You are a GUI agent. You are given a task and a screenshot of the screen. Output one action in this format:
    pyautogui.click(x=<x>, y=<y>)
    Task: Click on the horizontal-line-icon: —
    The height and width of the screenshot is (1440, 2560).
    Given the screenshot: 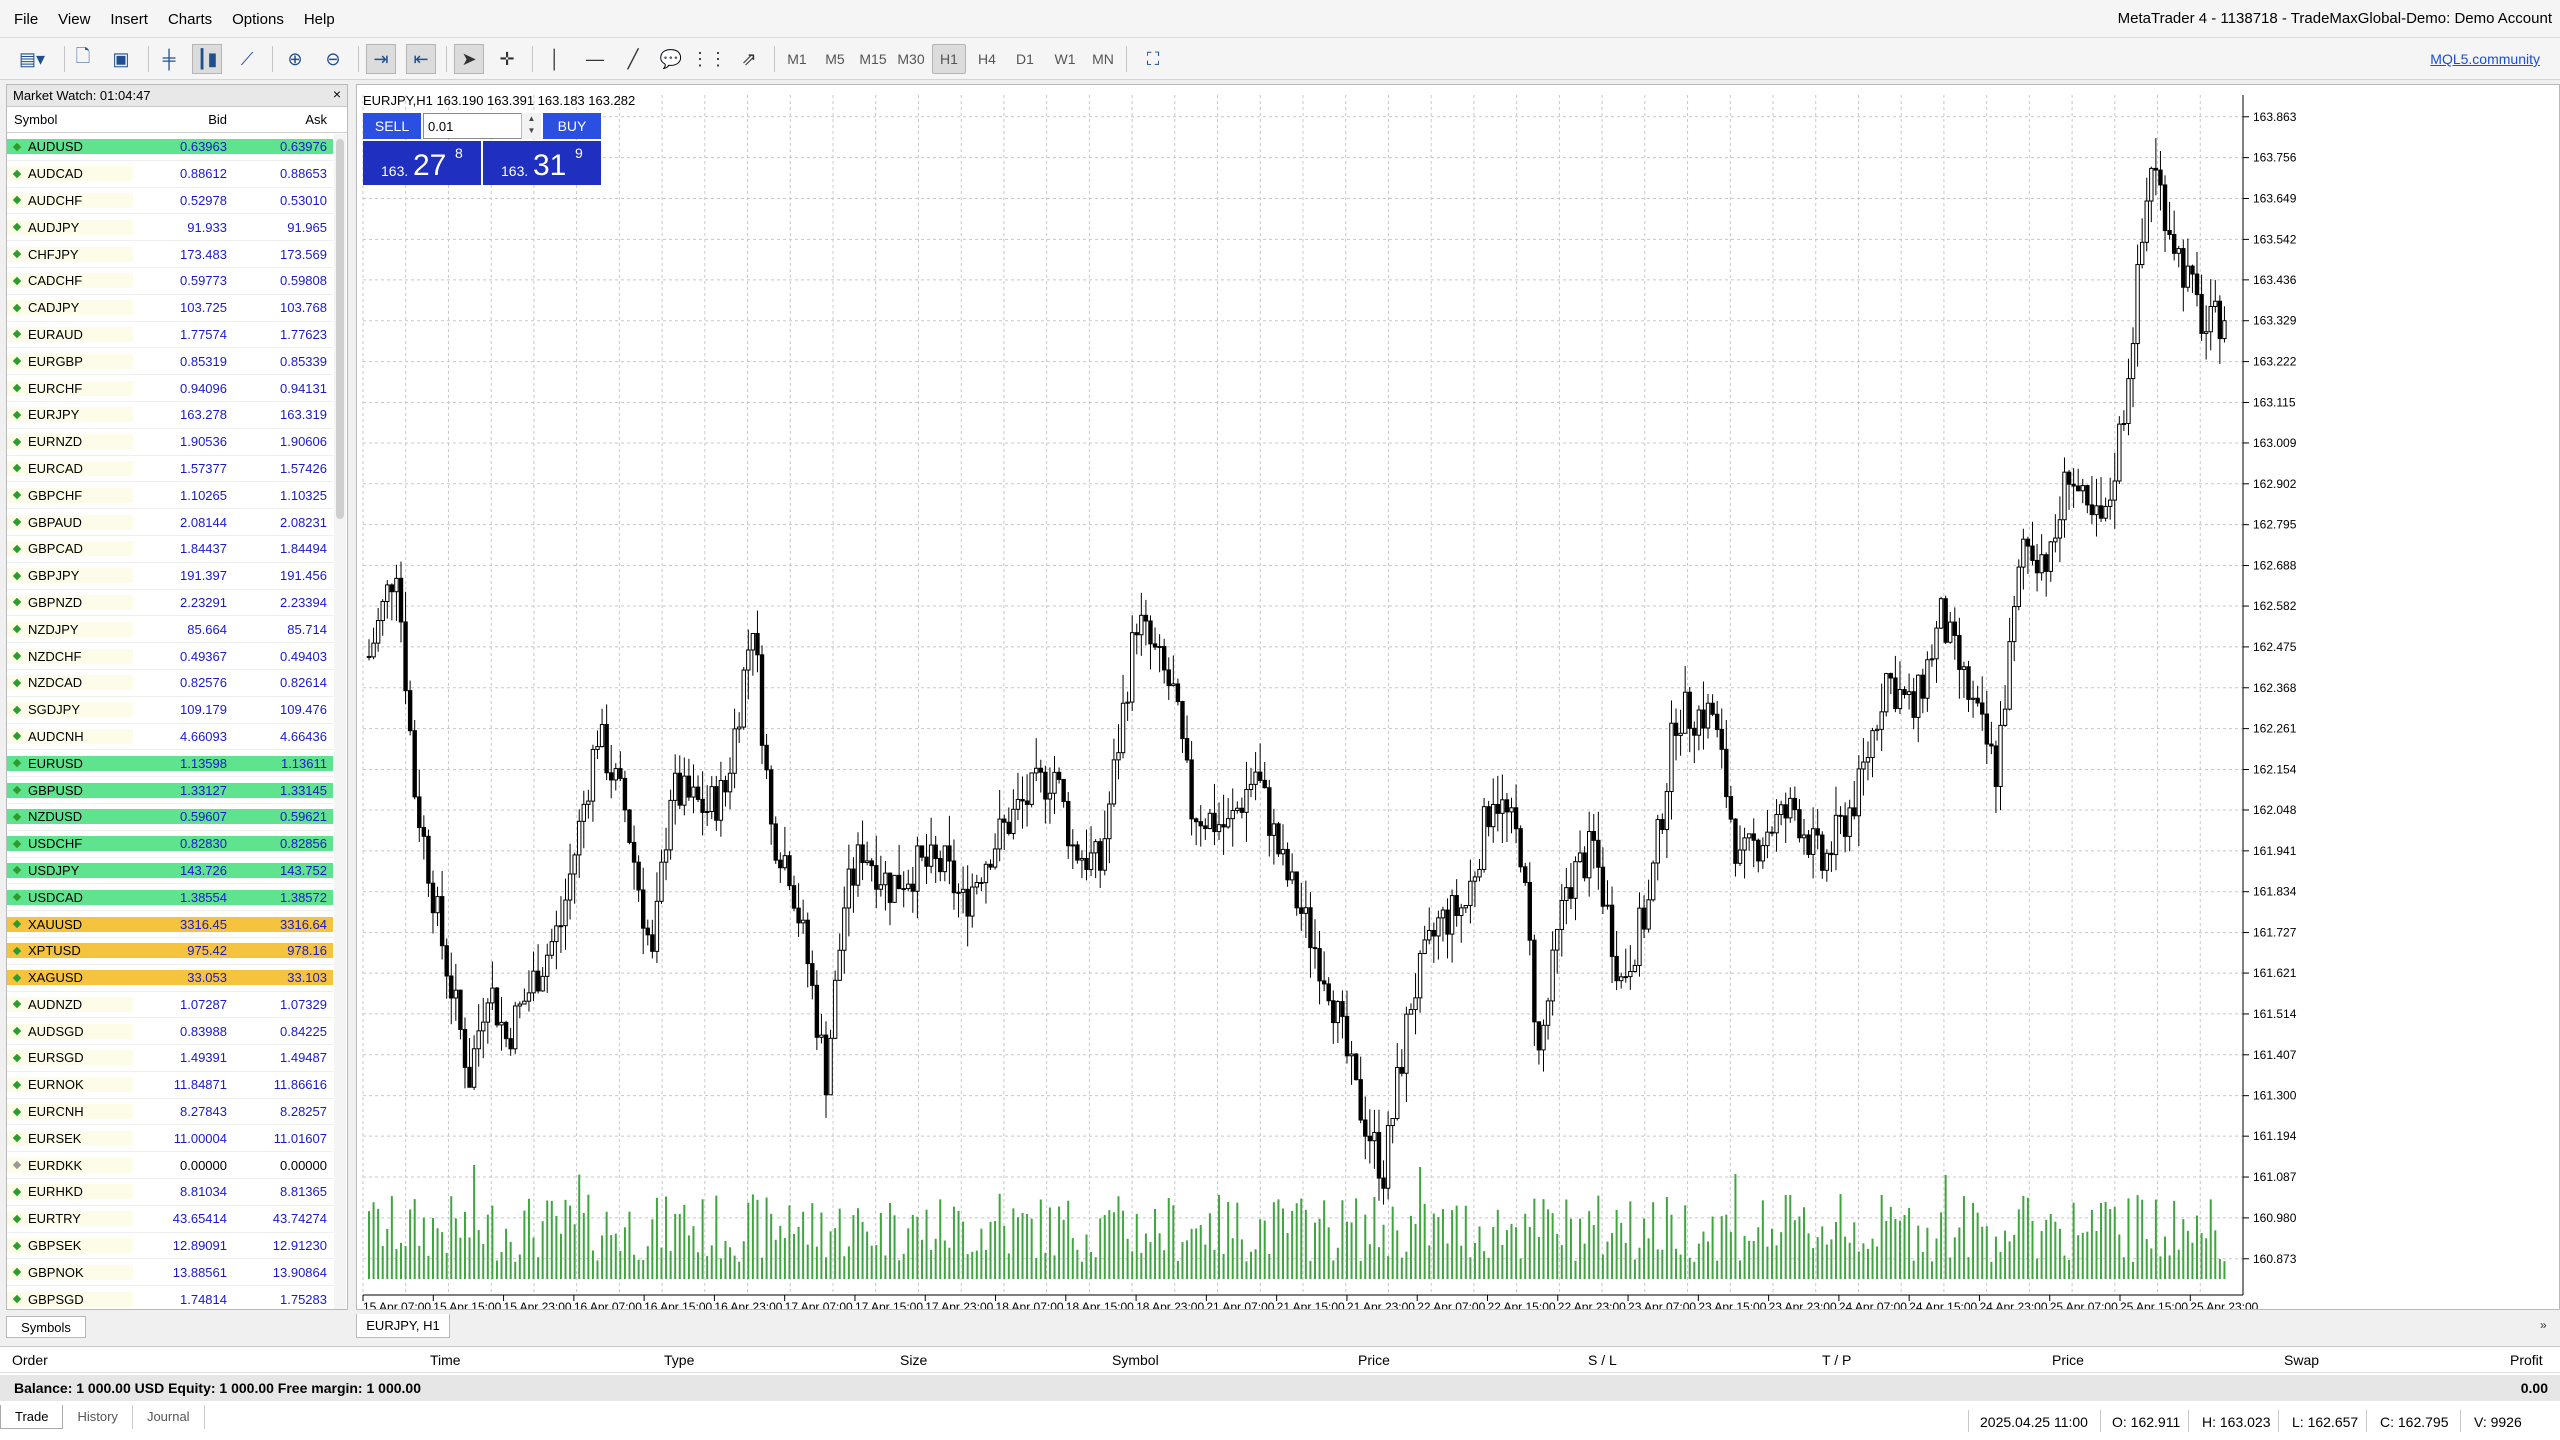 What is the action you would take?
    pyautogui.click(x=595, y=59)
    